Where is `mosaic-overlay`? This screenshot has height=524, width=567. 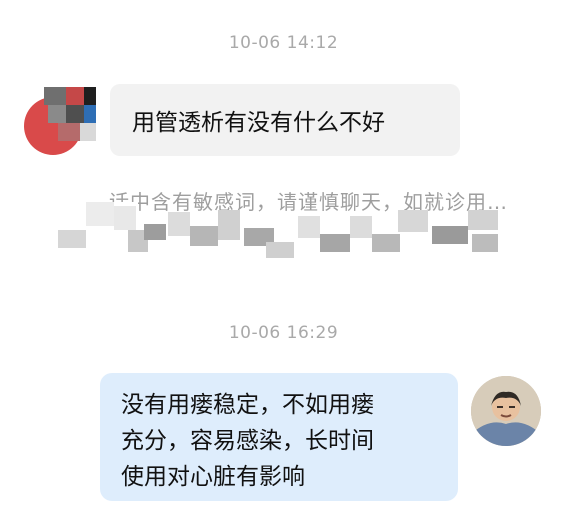 mosaic-overlay is located at coordinates (288, 237).